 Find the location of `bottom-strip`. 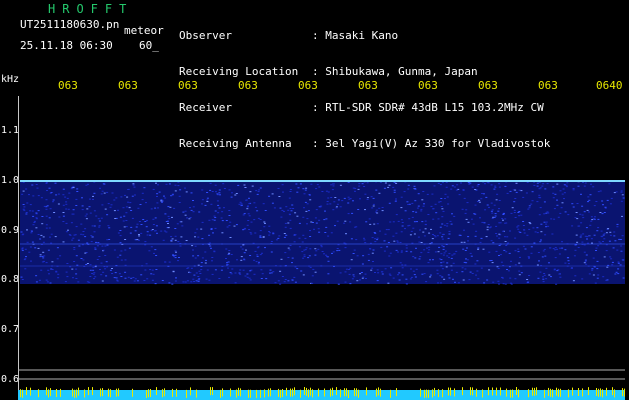

bottom-strip is located at coordinates (321, 395).